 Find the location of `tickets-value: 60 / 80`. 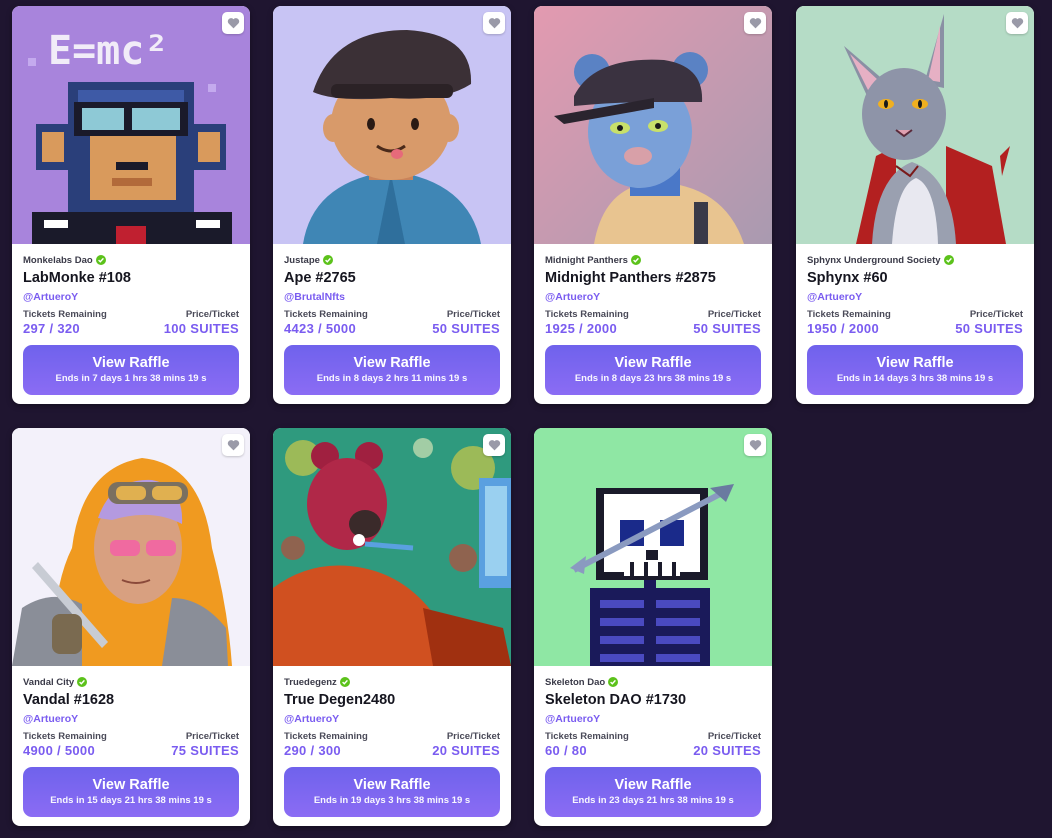

tickets-value: 60 / 80 is located at coordinates (566, 750).